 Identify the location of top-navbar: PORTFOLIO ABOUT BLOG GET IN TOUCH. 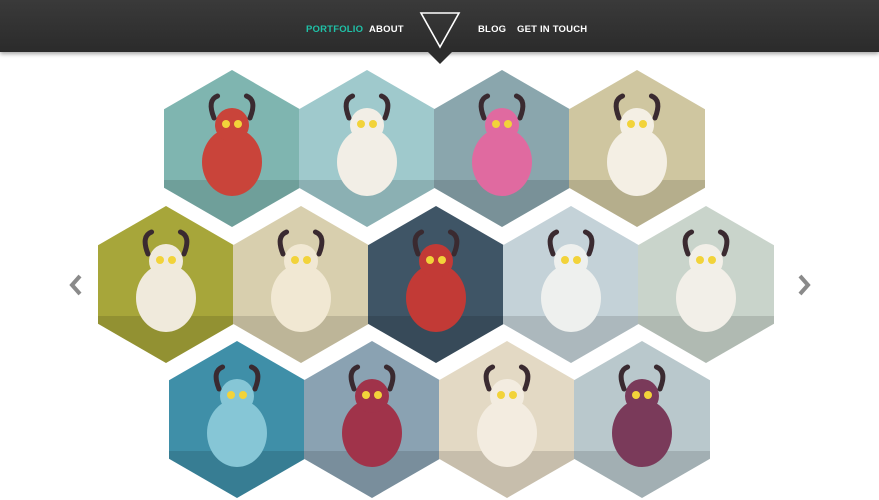
(439, 26).